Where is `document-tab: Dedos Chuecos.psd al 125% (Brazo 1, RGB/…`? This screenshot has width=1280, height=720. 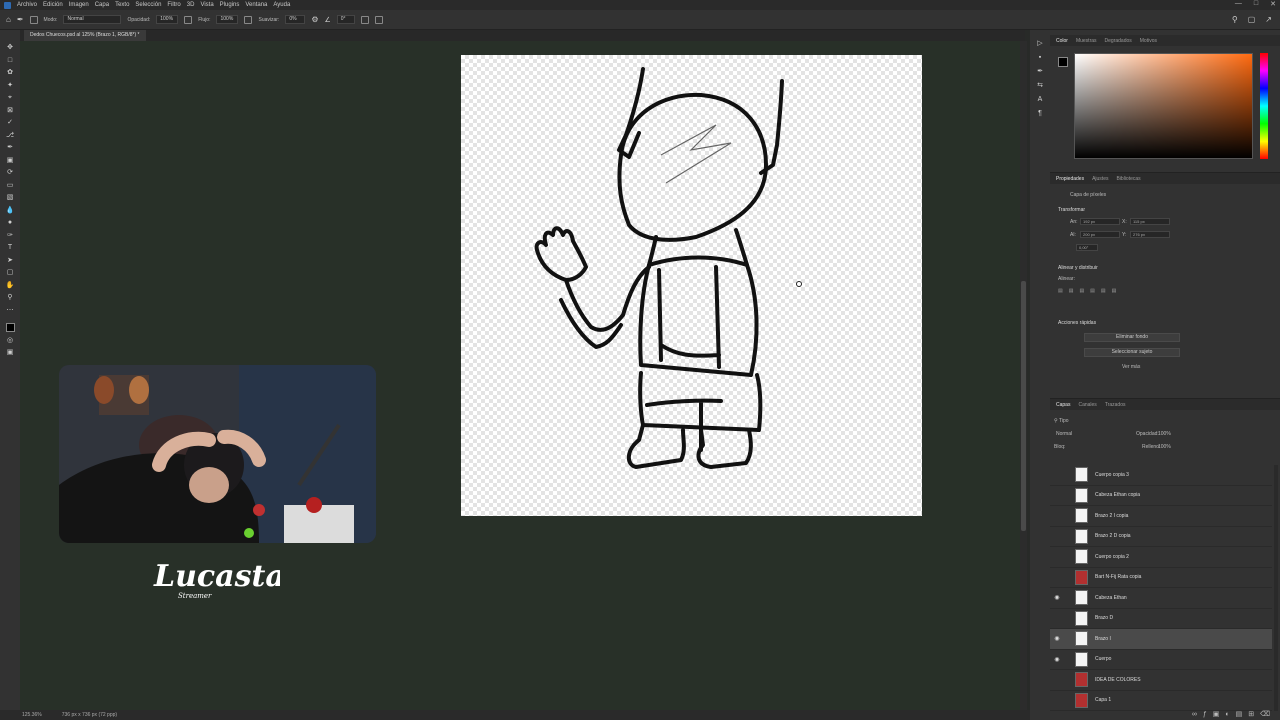
document-tab: Dedos Chuecos.psd al 125% (Brazo 1, RGB/… is located at coordinates (85, 35).